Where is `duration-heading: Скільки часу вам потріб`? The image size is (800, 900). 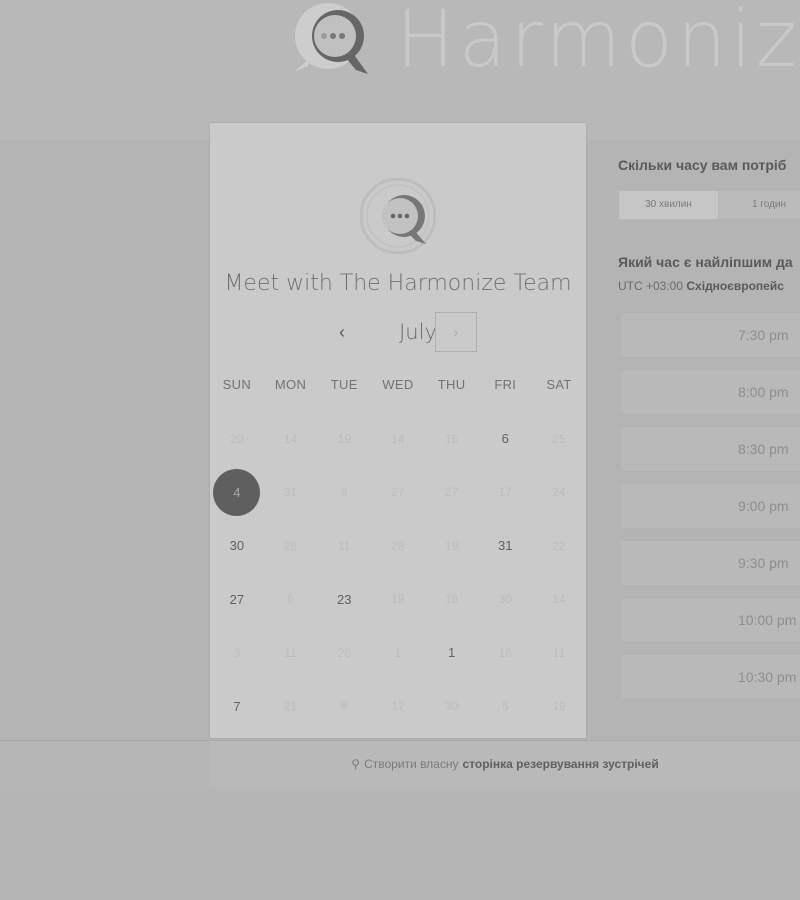 duration-heading: Скільки часу вам потріб is located at coordinates (702, 165).